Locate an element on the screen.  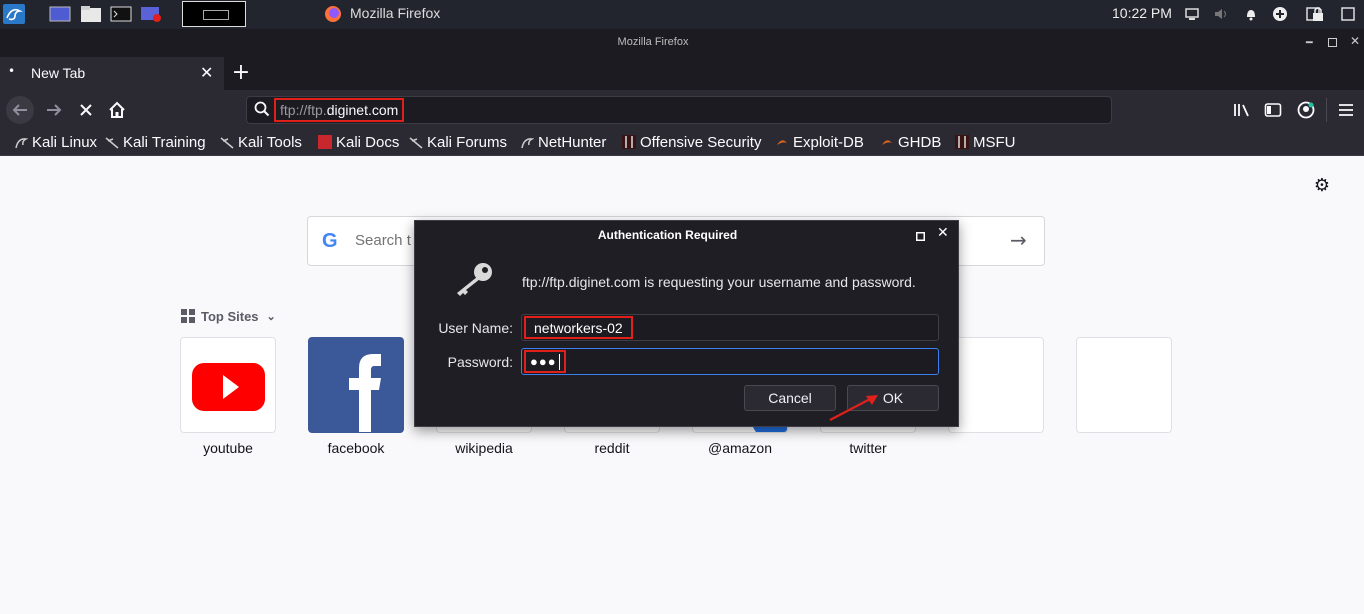
bookmark-ghdb: GHDB is located at coordinates (910, 142).